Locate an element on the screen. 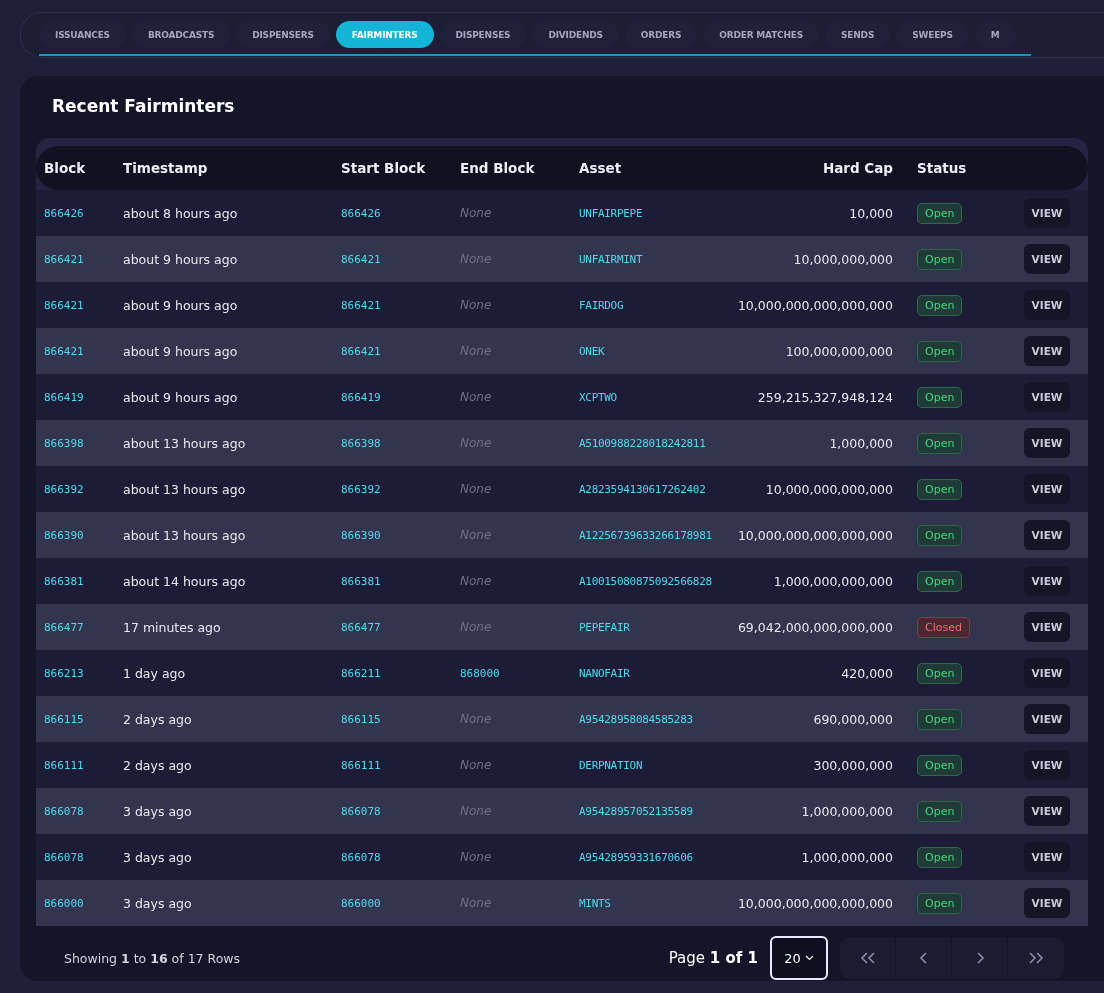 The image size is (1104, 993). asset-link: DERPNATION is located at coordinates (662, 765).